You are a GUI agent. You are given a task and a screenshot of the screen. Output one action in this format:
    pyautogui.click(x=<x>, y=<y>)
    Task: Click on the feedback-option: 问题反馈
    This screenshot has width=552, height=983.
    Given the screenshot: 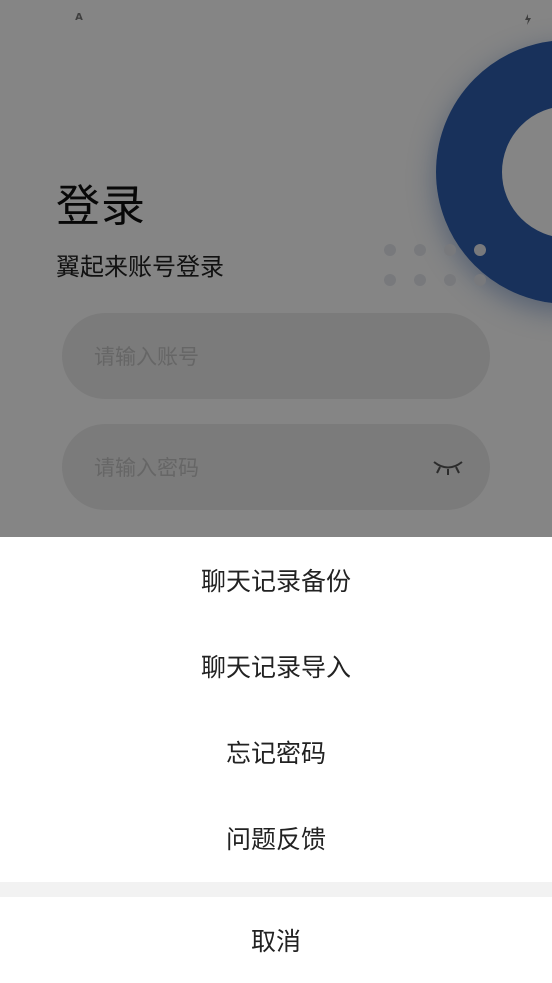 What is the action you would take?
    pyautogui.click(x=276, y=838)
    